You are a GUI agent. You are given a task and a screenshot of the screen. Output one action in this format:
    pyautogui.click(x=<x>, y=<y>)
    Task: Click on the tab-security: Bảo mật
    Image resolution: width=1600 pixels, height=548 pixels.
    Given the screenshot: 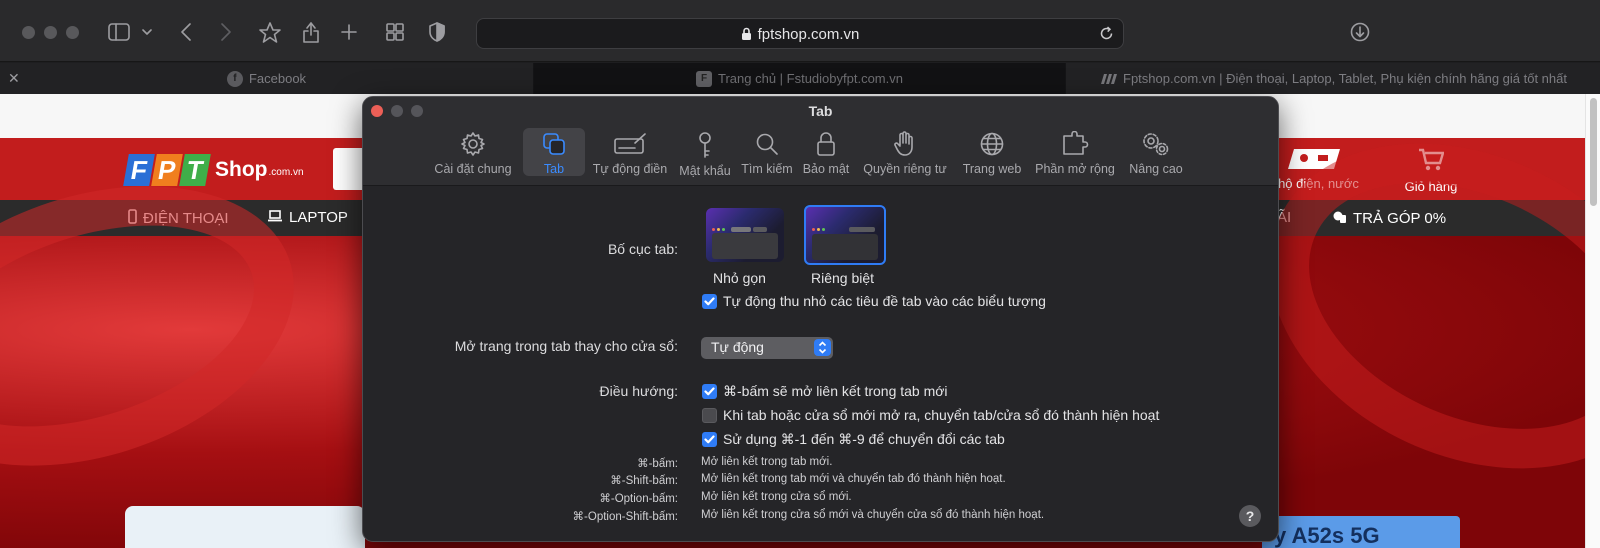 What is the action you would take?
    pyautogui.click(x=826, y=152)
    